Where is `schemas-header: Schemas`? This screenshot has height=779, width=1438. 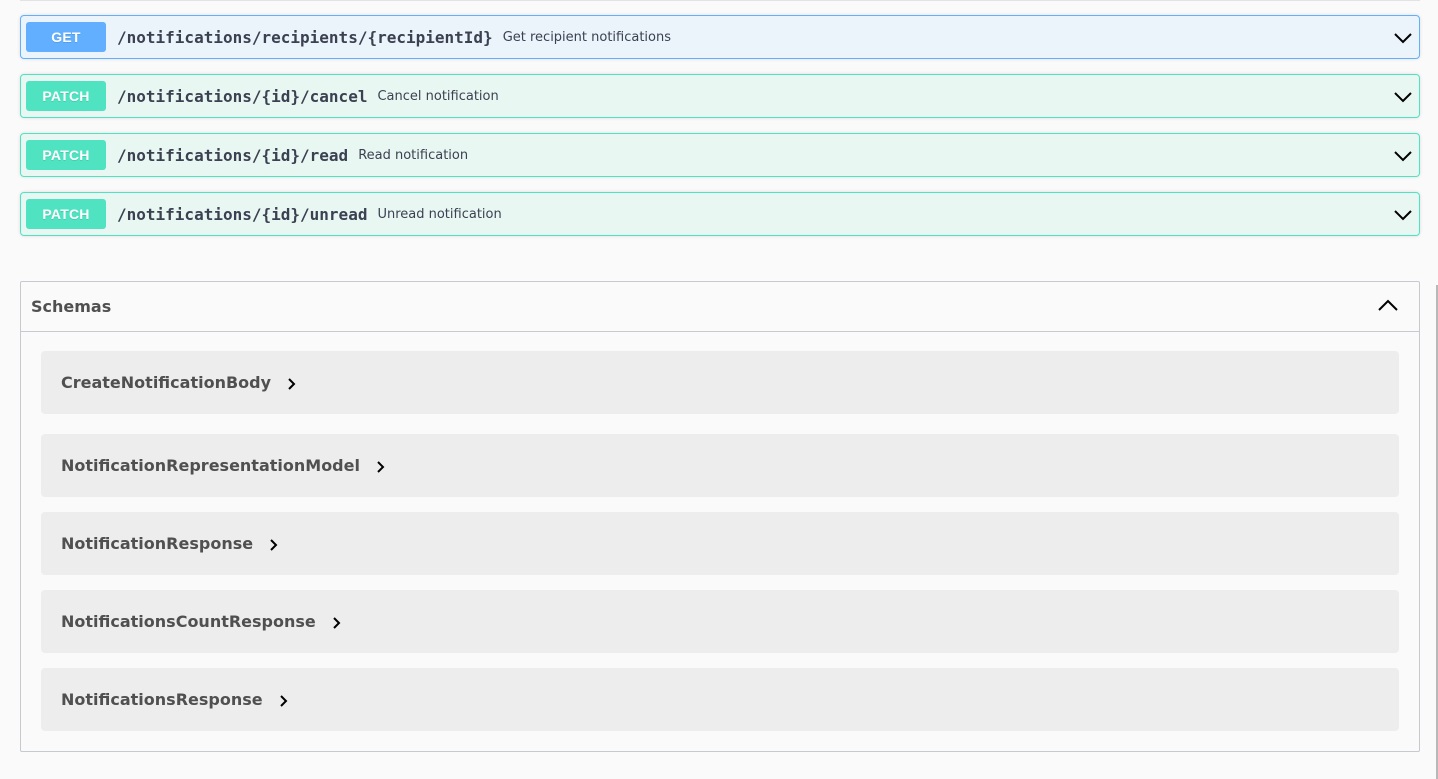 schemas-header: Schemas is located at coordinates (720, 307).